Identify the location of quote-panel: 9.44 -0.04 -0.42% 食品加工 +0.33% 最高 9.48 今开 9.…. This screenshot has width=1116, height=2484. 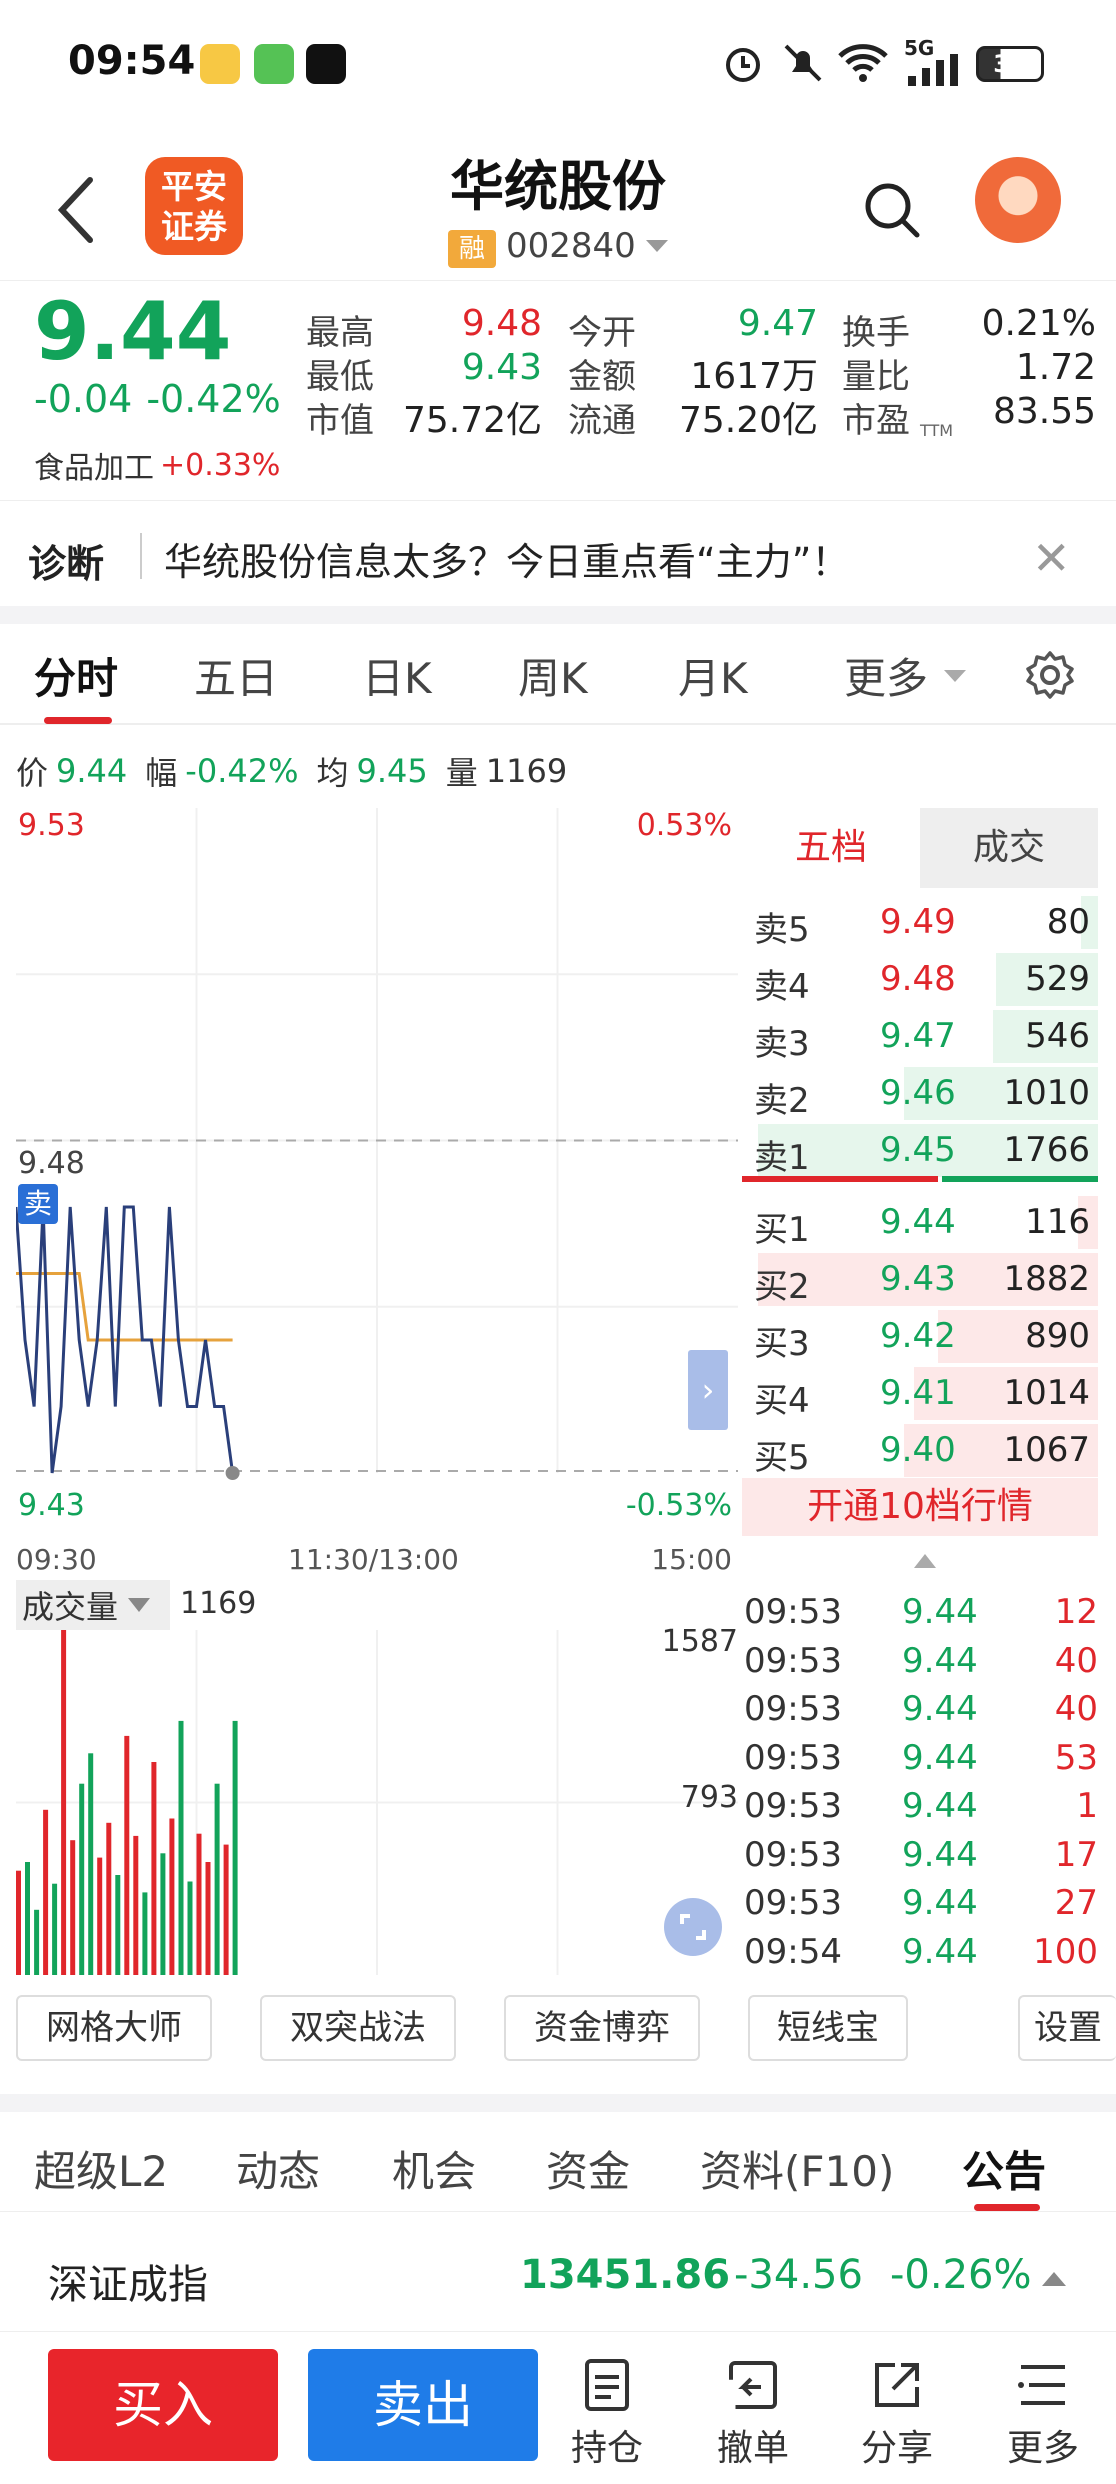
(558, 390).